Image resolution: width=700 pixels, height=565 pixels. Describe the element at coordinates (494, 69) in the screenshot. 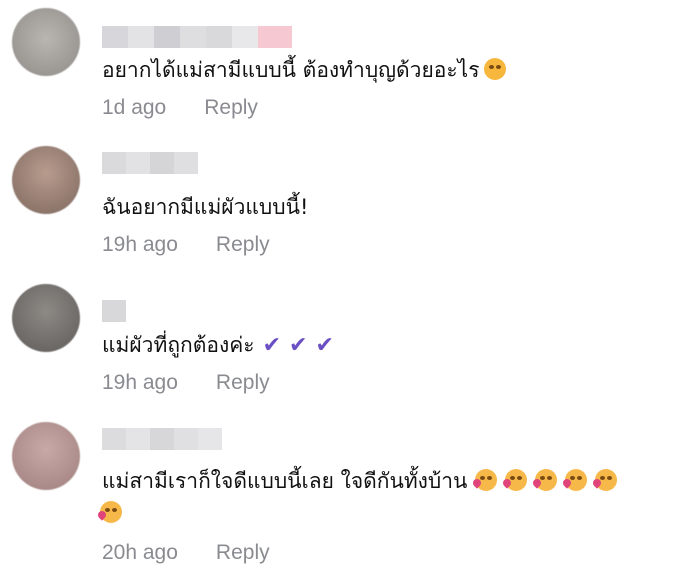

I see `pleading-face-icon` at that location.